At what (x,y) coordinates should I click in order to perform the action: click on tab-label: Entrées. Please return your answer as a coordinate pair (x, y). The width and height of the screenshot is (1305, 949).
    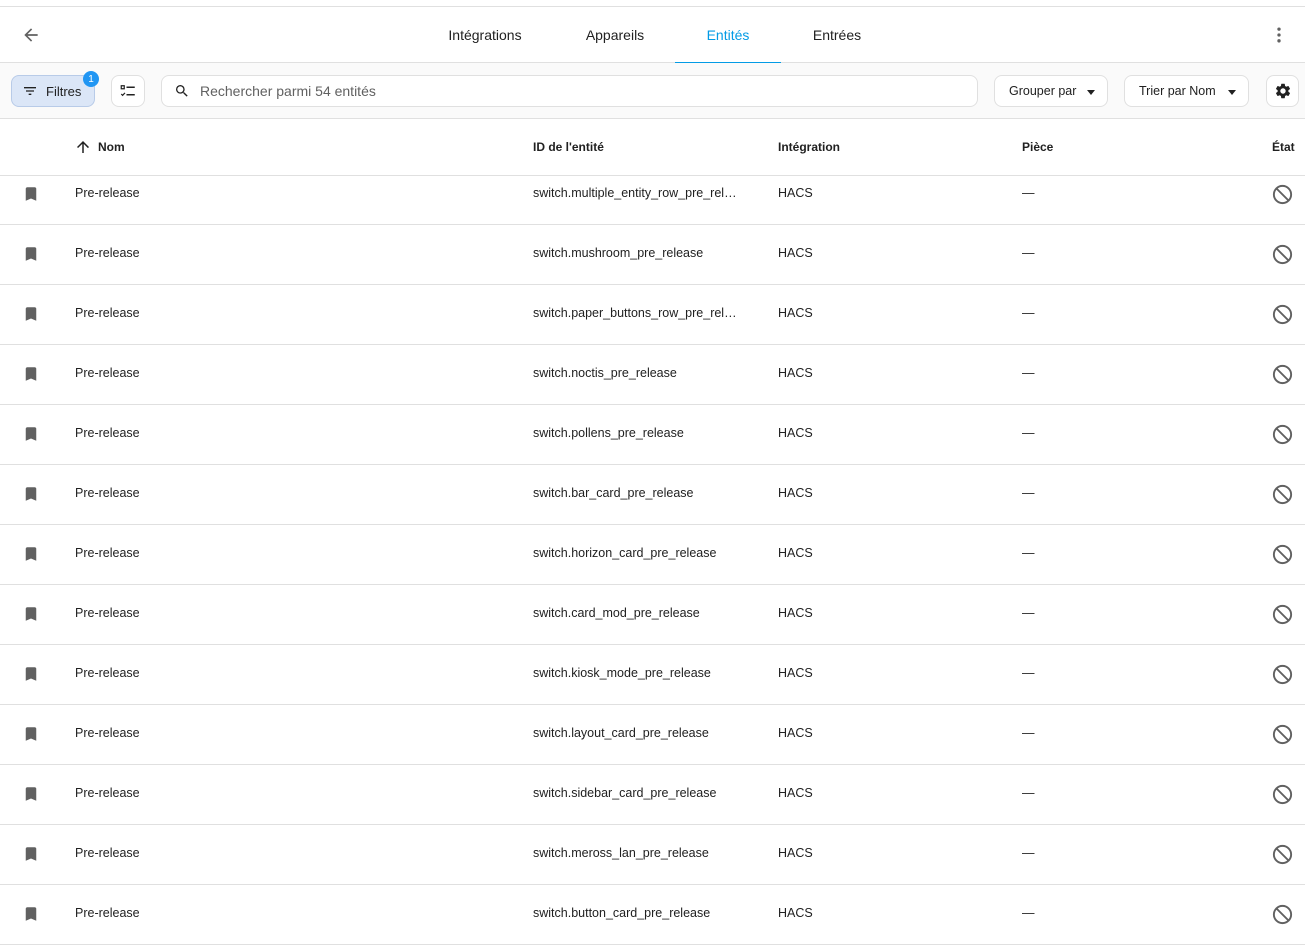
    Looking at the image, I should click on (837, 35).